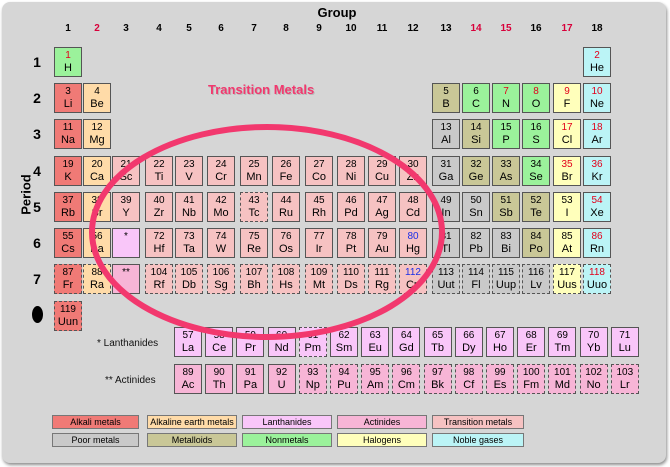  I want to click on legend-item: Poor metals, so click(95, 440).